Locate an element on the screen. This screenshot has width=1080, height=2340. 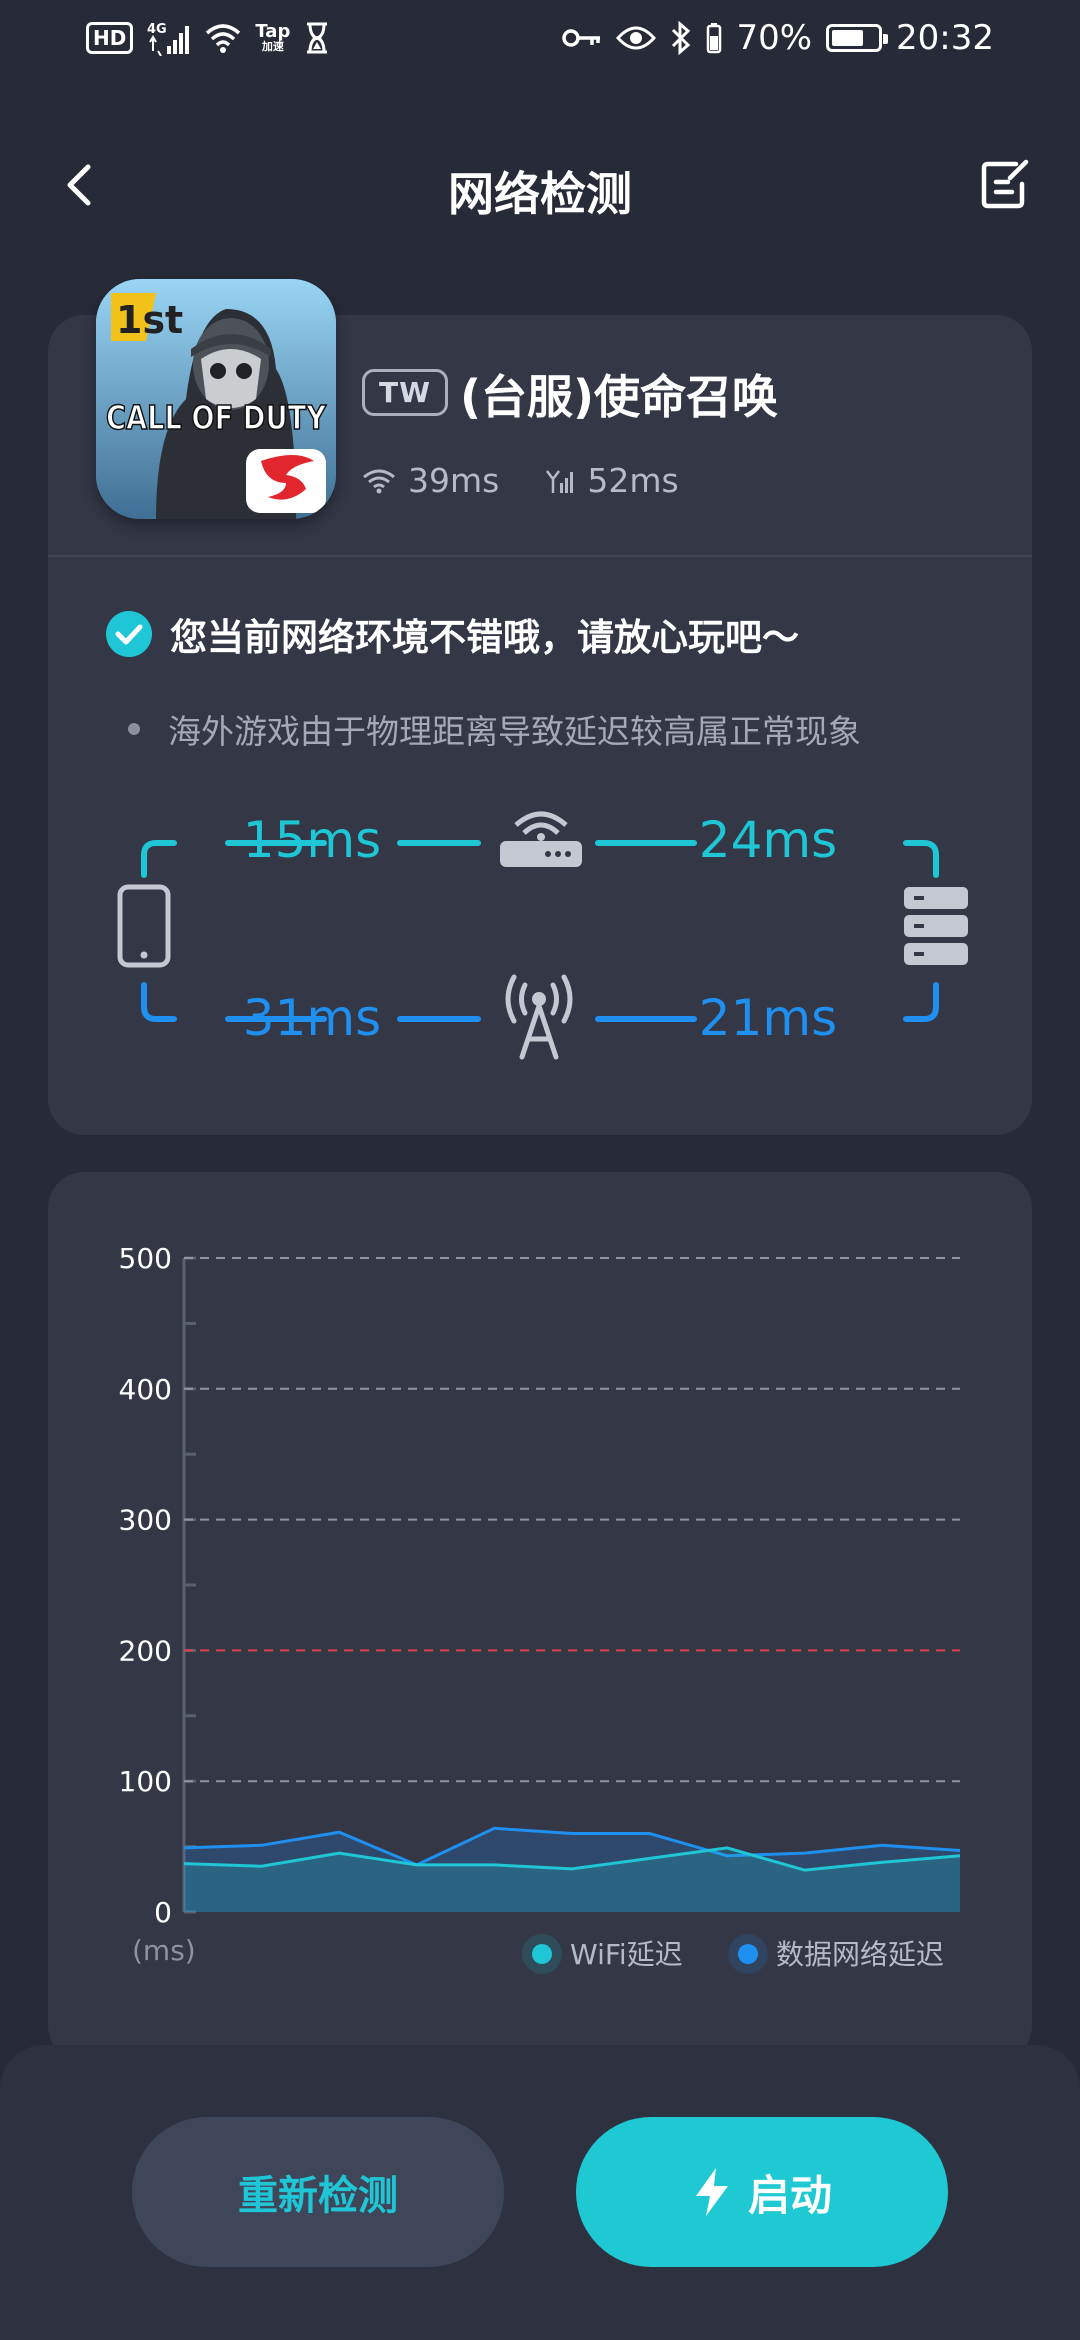
phone-icon is located at coordinates (144, 926).